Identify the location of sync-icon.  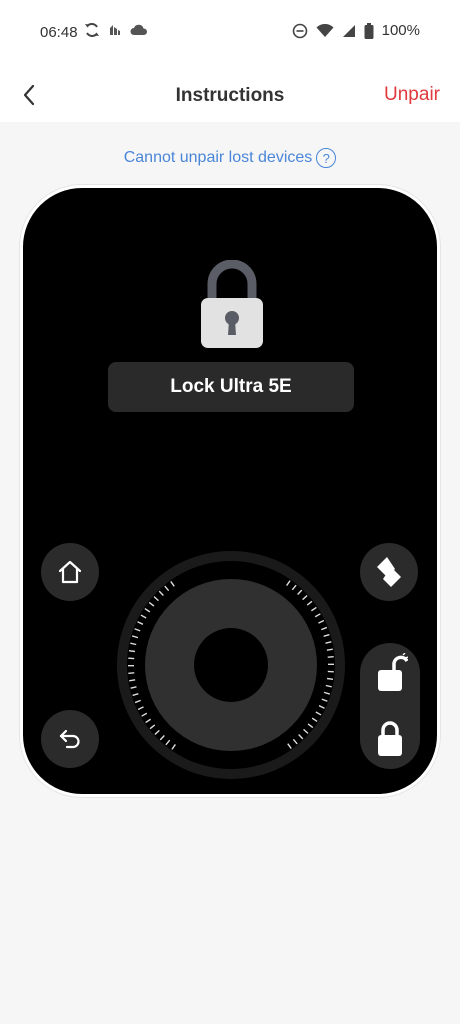
(92, 30).